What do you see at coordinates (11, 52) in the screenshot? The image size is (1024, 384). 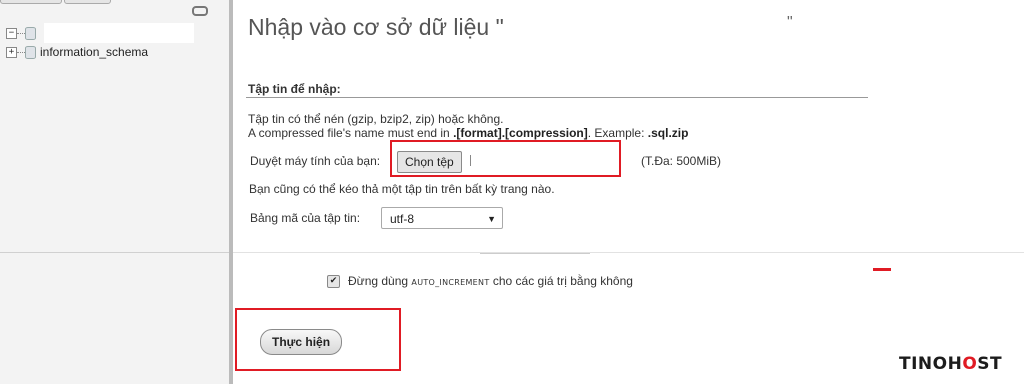 I see `expand-icon: +` at bounding box center [11, 52].